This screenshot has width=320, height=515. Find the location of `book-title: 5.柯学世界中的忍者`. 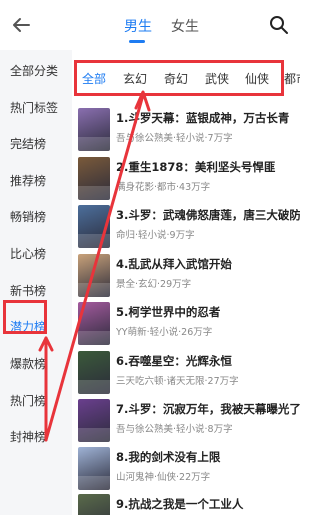

book-title: 5.柯学世界中的忍者 is located at coordinates (168, 312).